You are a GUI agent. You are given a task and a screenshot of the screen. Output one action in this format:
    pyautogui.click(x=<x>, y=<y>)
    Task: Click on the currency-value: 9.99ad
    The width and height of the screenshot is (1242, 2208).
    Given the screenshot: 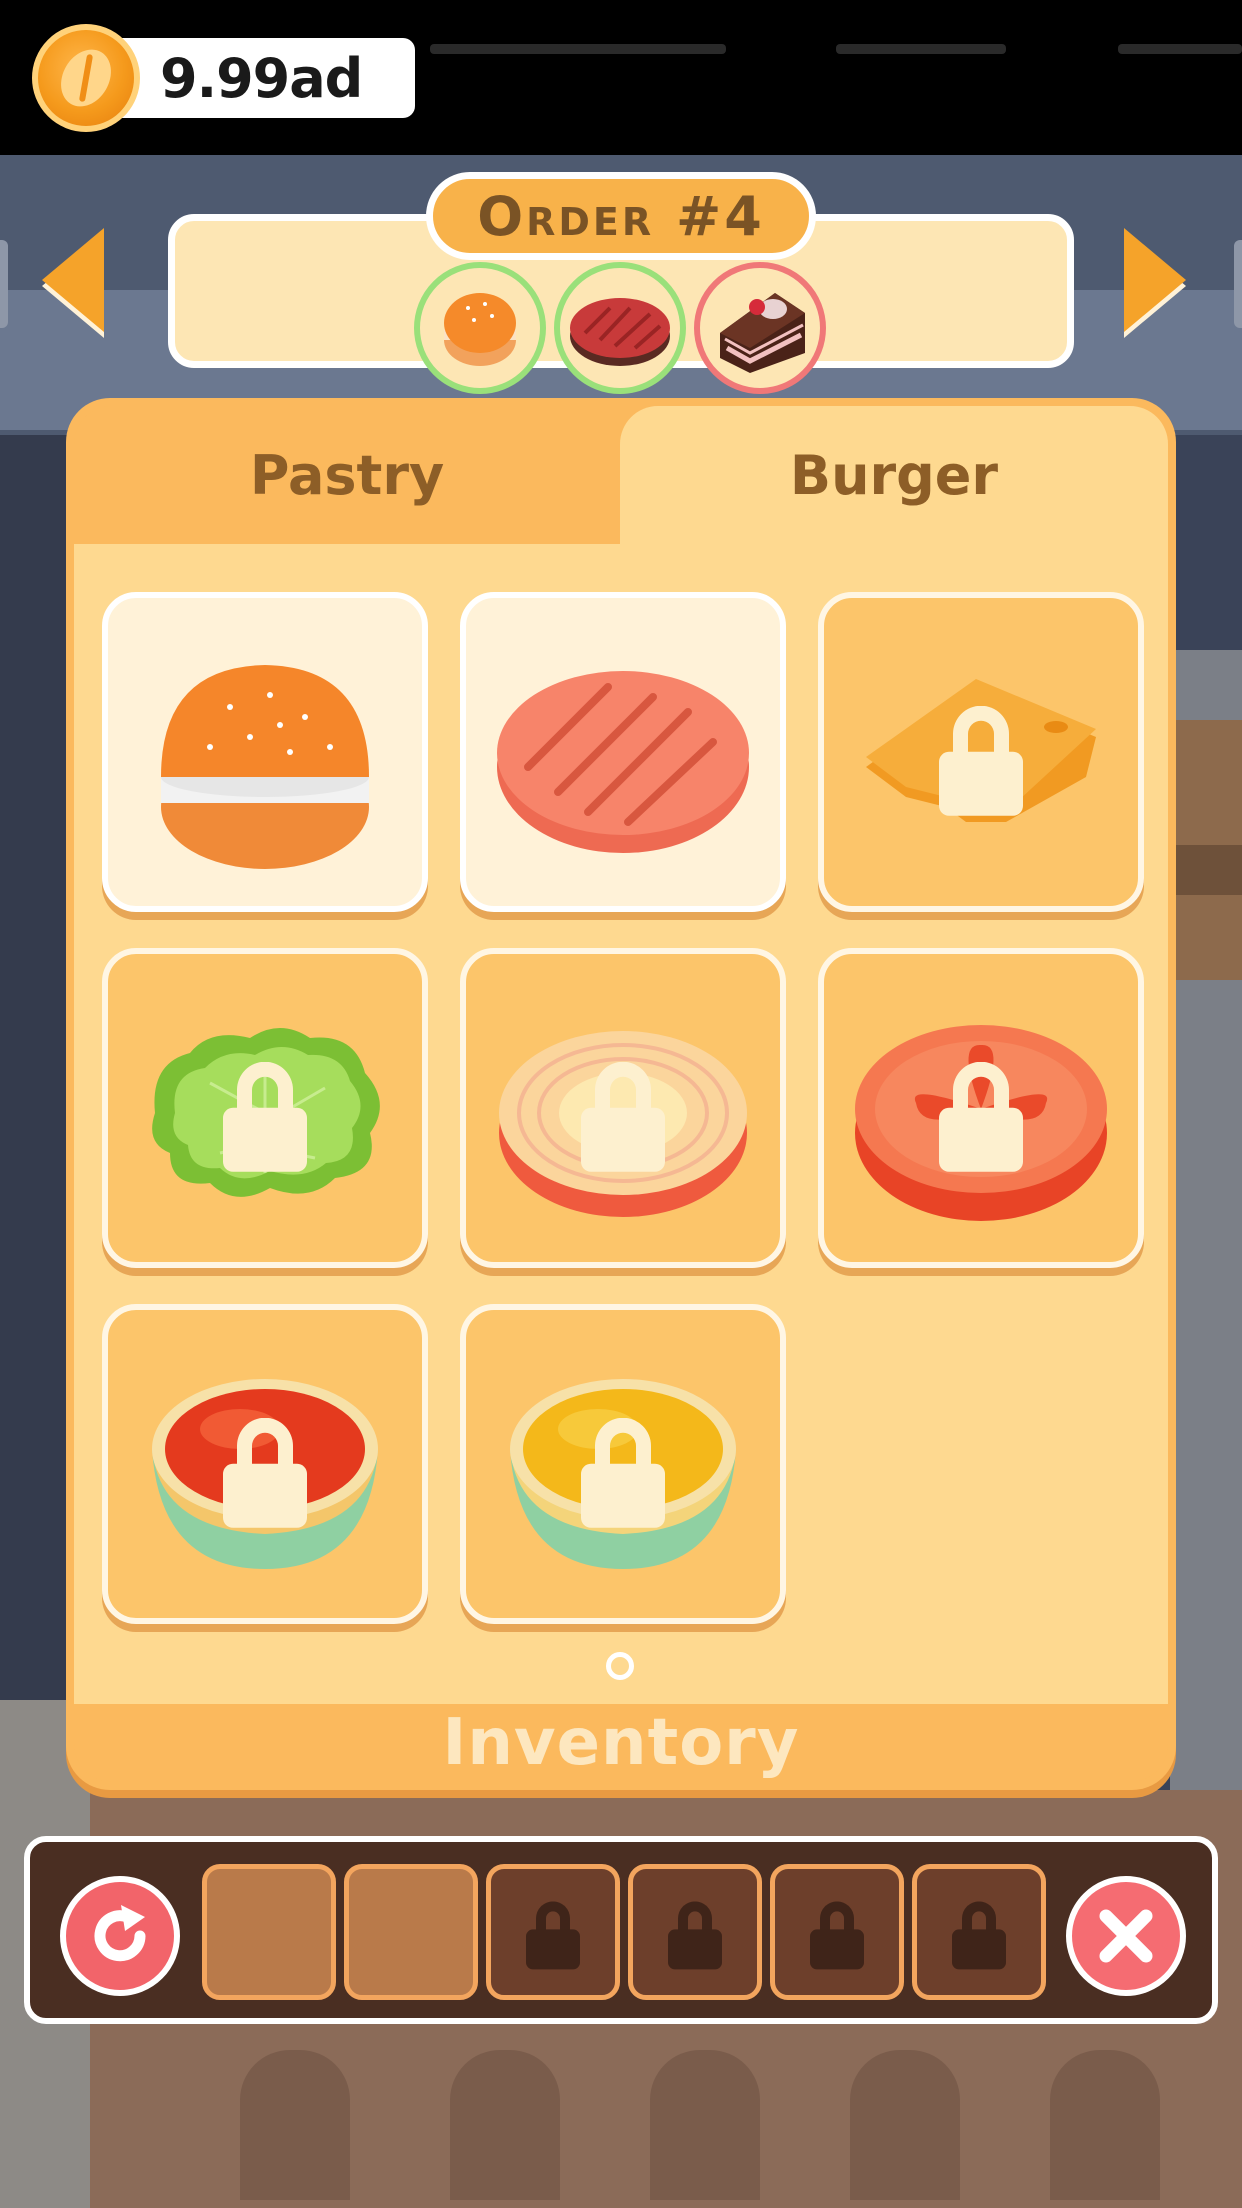 What is the action you would take?
    pyautogui.click(x=261, y=78)
    